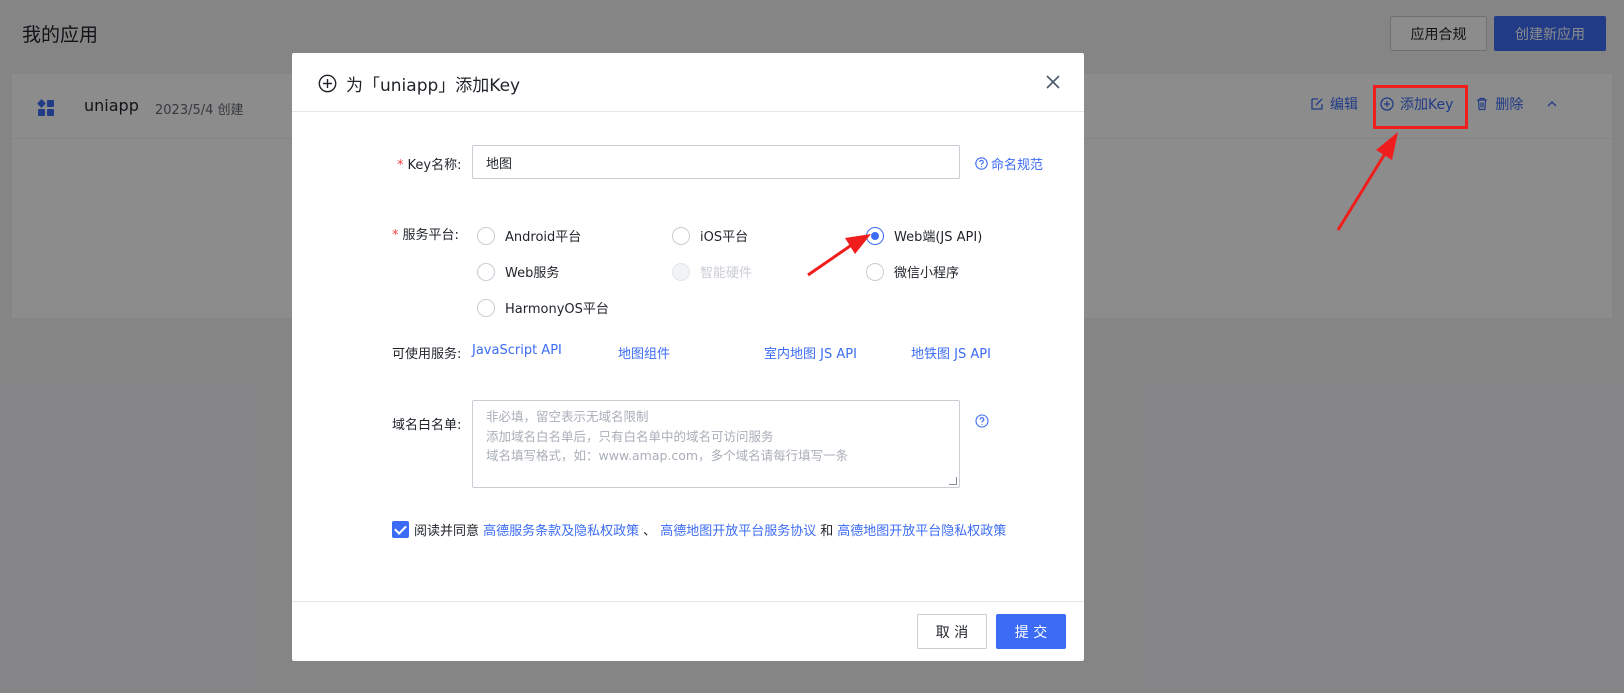 Image resolution: width=1624 pixels, height=693 pixels. I want to click on dialog-title-text: 为「uniapp」添加Key, so click(433, 86).